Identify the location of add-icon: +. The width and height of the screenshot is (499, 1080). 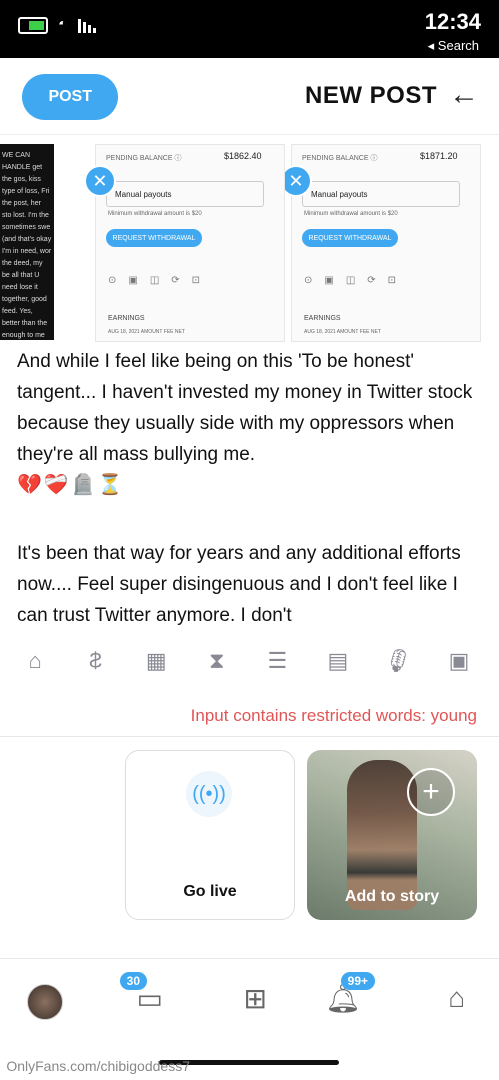
(431, 792).